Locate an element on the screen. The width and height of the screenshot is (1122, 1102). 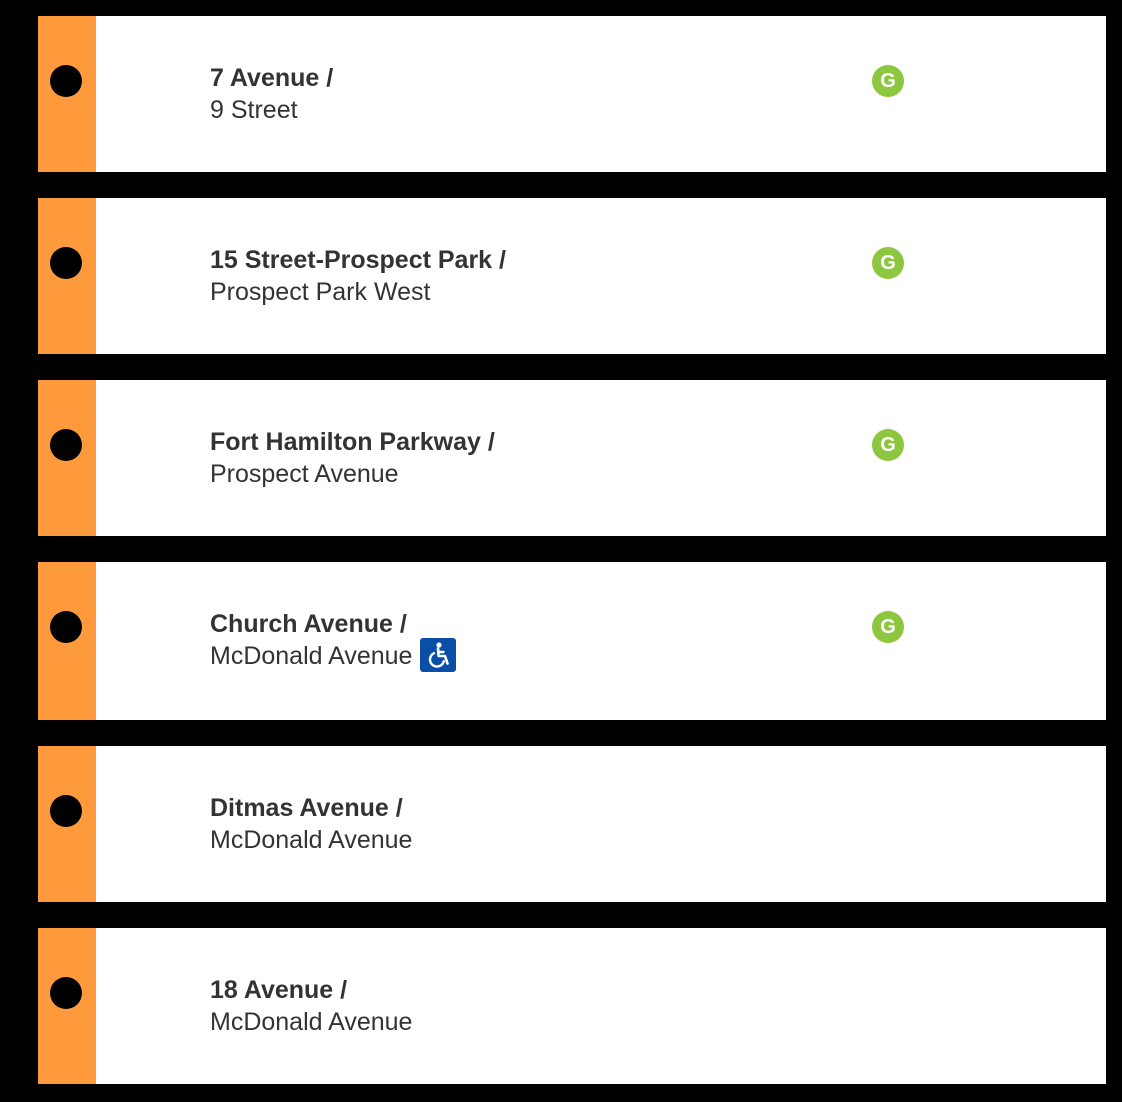
station-secondary-name: Prospect Avenue is located at coordinates (304, 474).